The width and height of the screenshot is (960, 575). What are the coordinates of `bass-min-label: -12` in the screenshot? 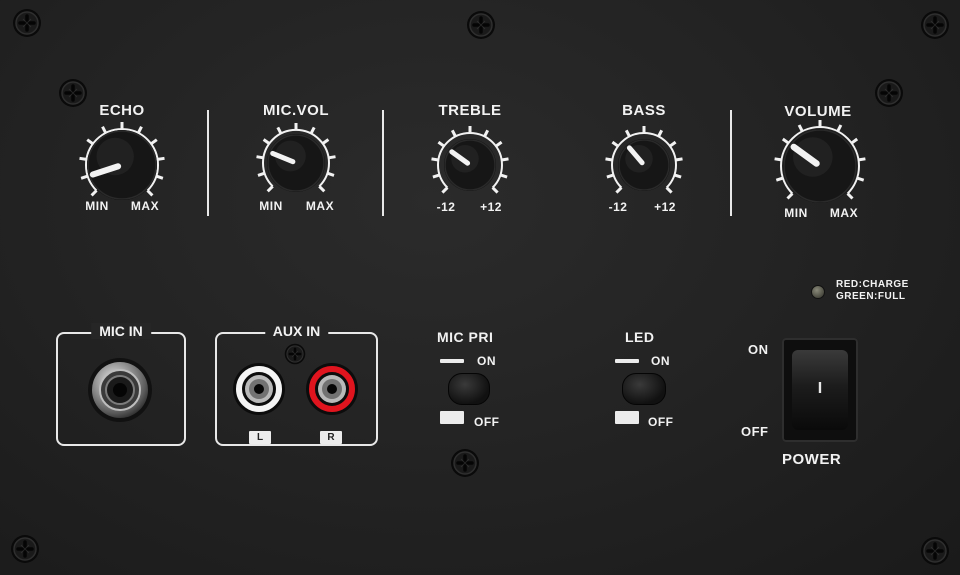 It's located at (618, 207).